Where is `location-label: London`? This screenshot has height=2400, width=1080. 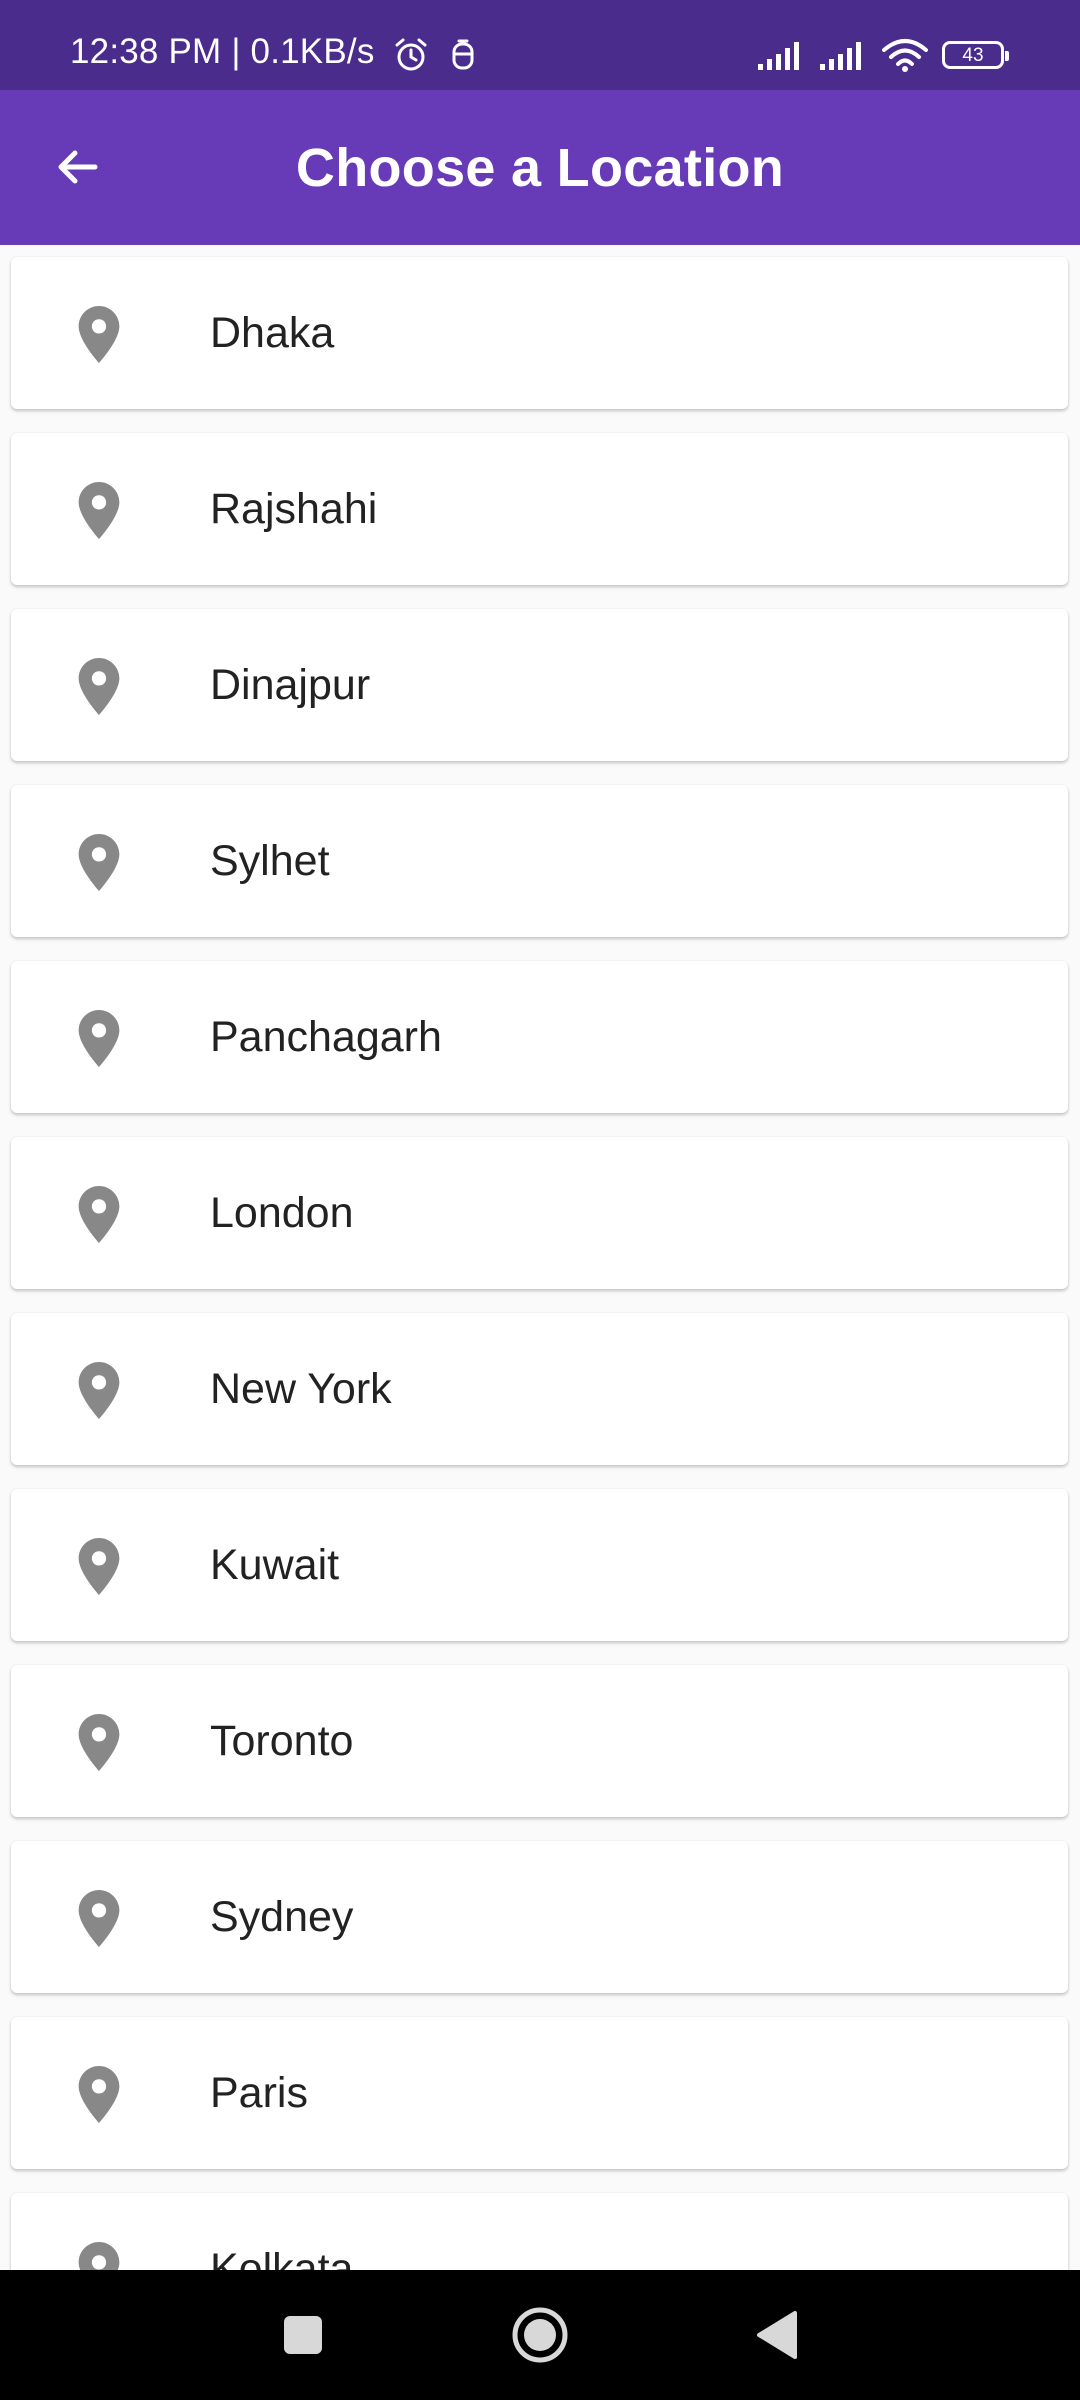 location-label: London is located at coordinates (282, 1212).